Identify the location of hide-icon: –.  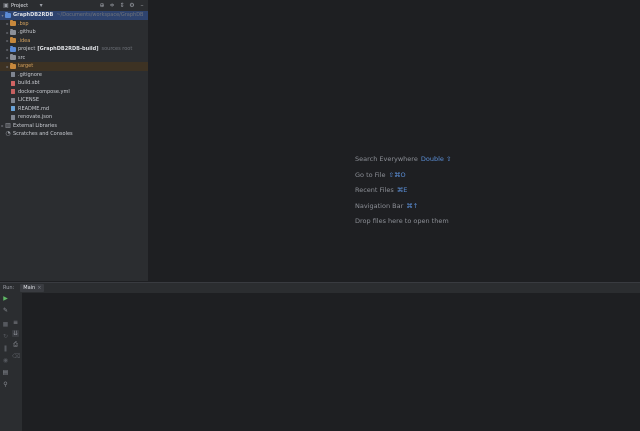
(142, 5).